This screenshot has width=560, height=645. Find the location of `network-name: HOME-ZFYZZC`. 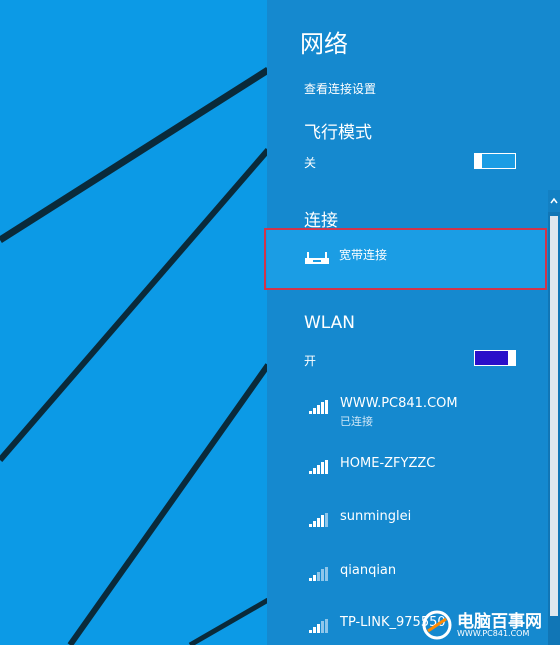

network-name: HOME-ZFYZZC is located at coordinates (388, 463).